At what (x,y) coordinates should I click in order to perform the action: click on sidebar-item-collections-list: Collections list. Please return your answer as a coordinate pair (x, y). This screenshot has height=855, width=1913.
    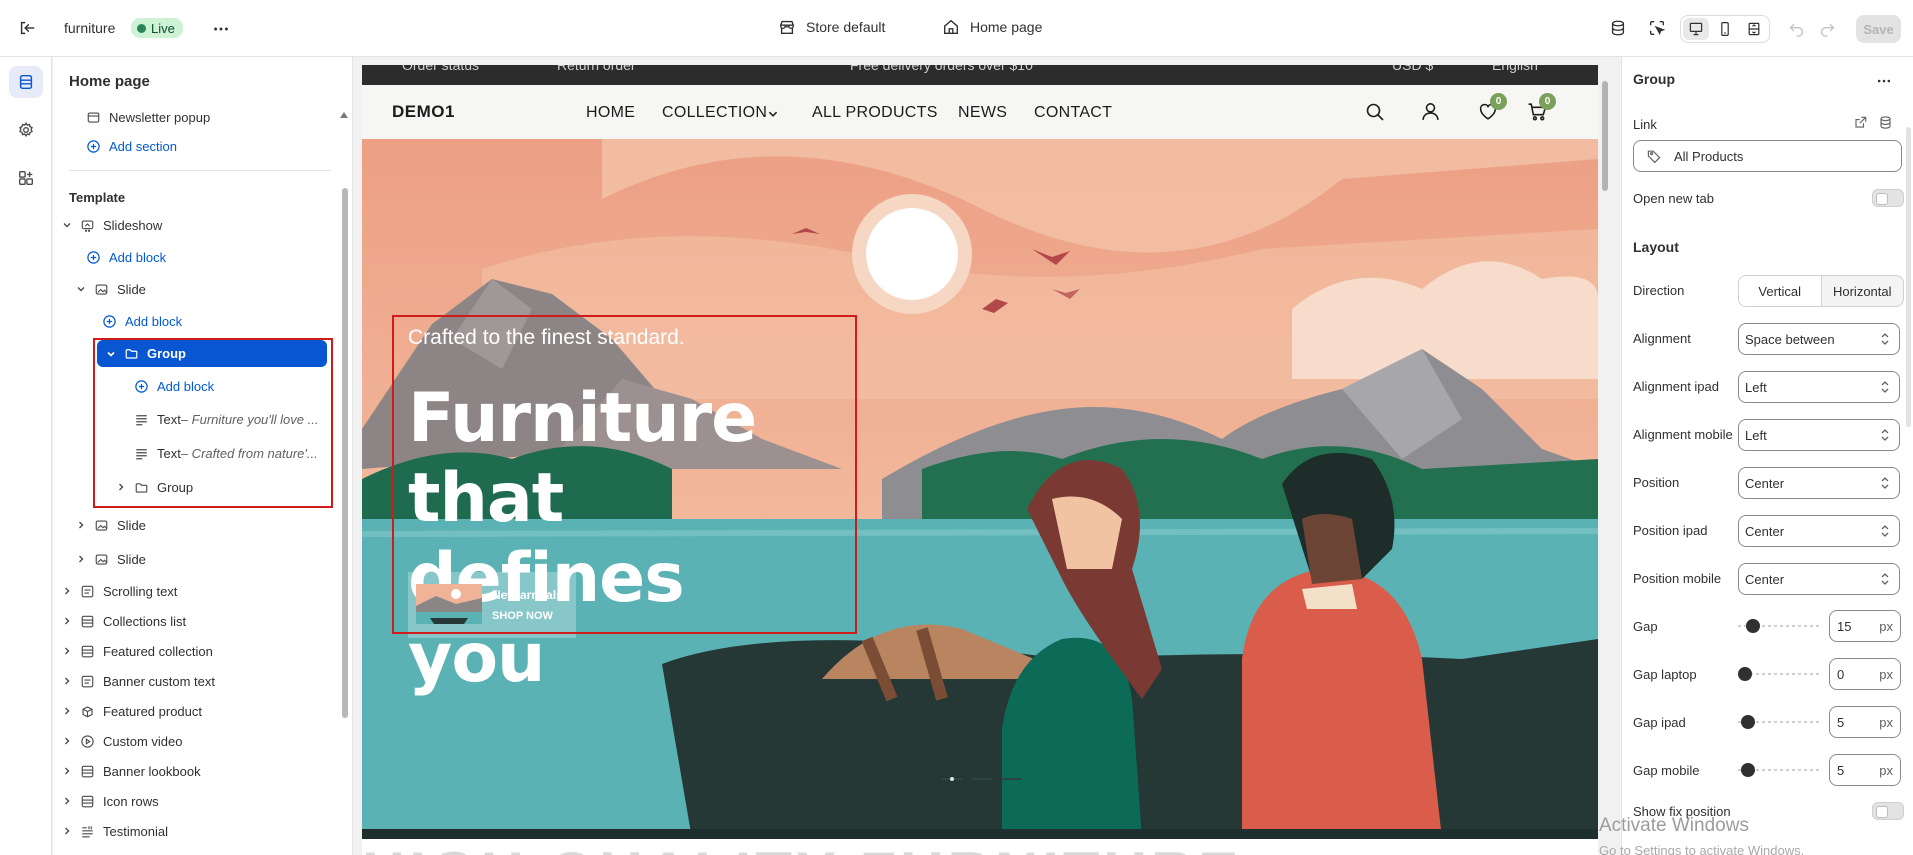
    Looking at the image, I should click on (196, 621).